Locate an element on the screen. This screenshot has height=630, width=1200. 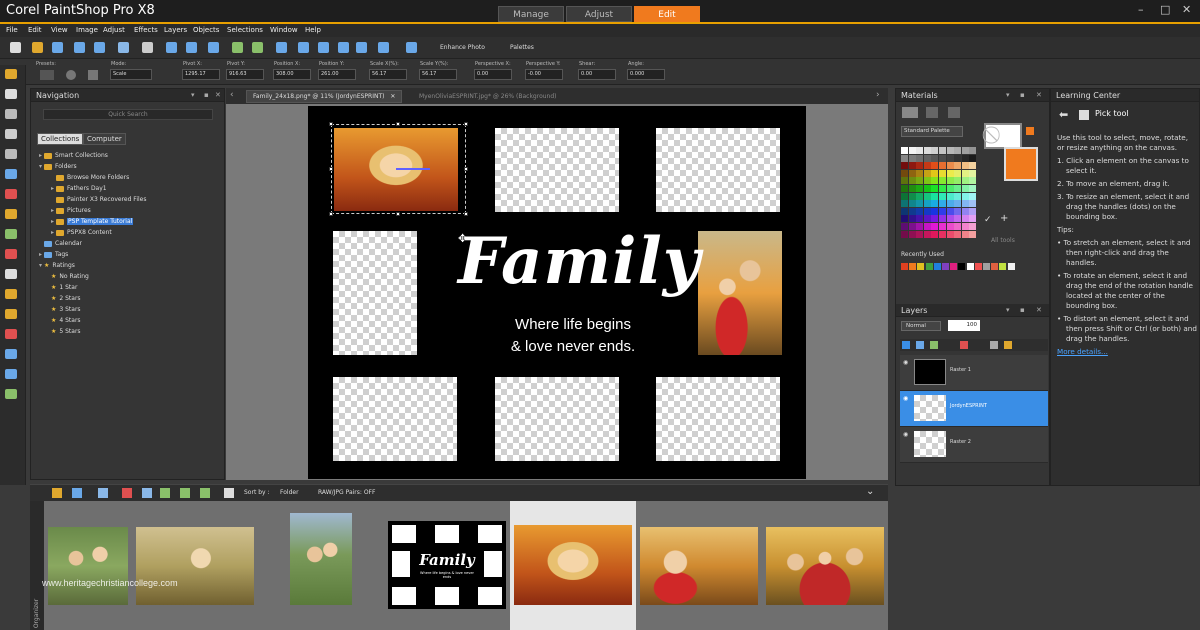
collapse-chevron-icon: ⌄ is located at coordinates (870, 491).